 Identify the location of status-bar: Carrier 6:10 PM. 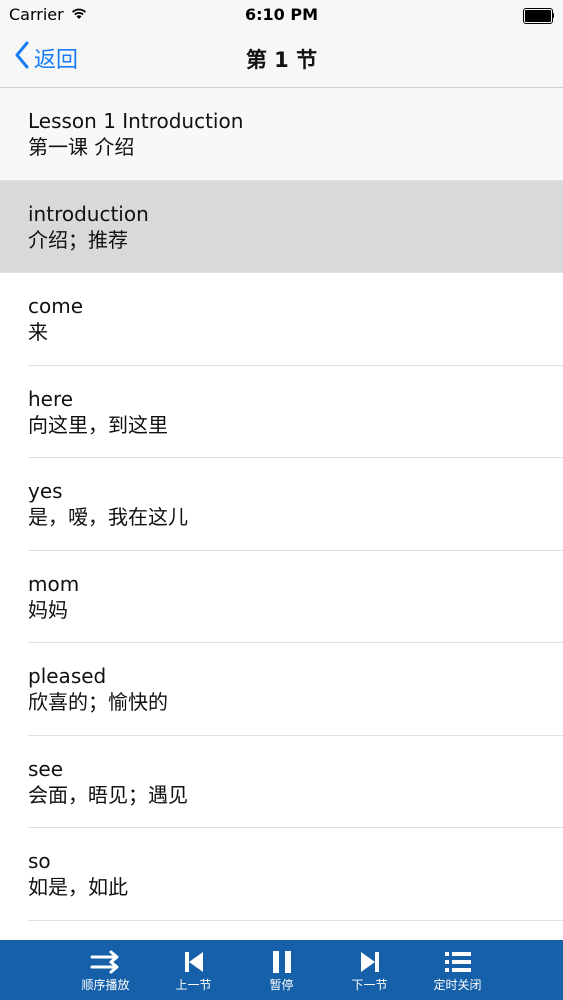
(281, 15).